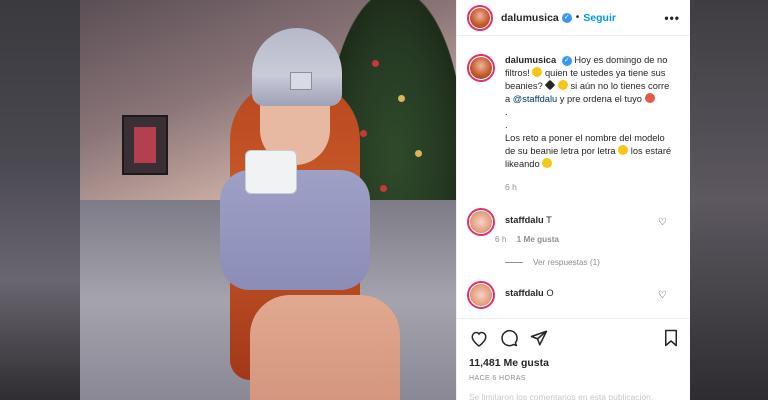 The height and width of the screenshot is (400, 768). I want to click on follow-button: Seguir, so click(599, 18).